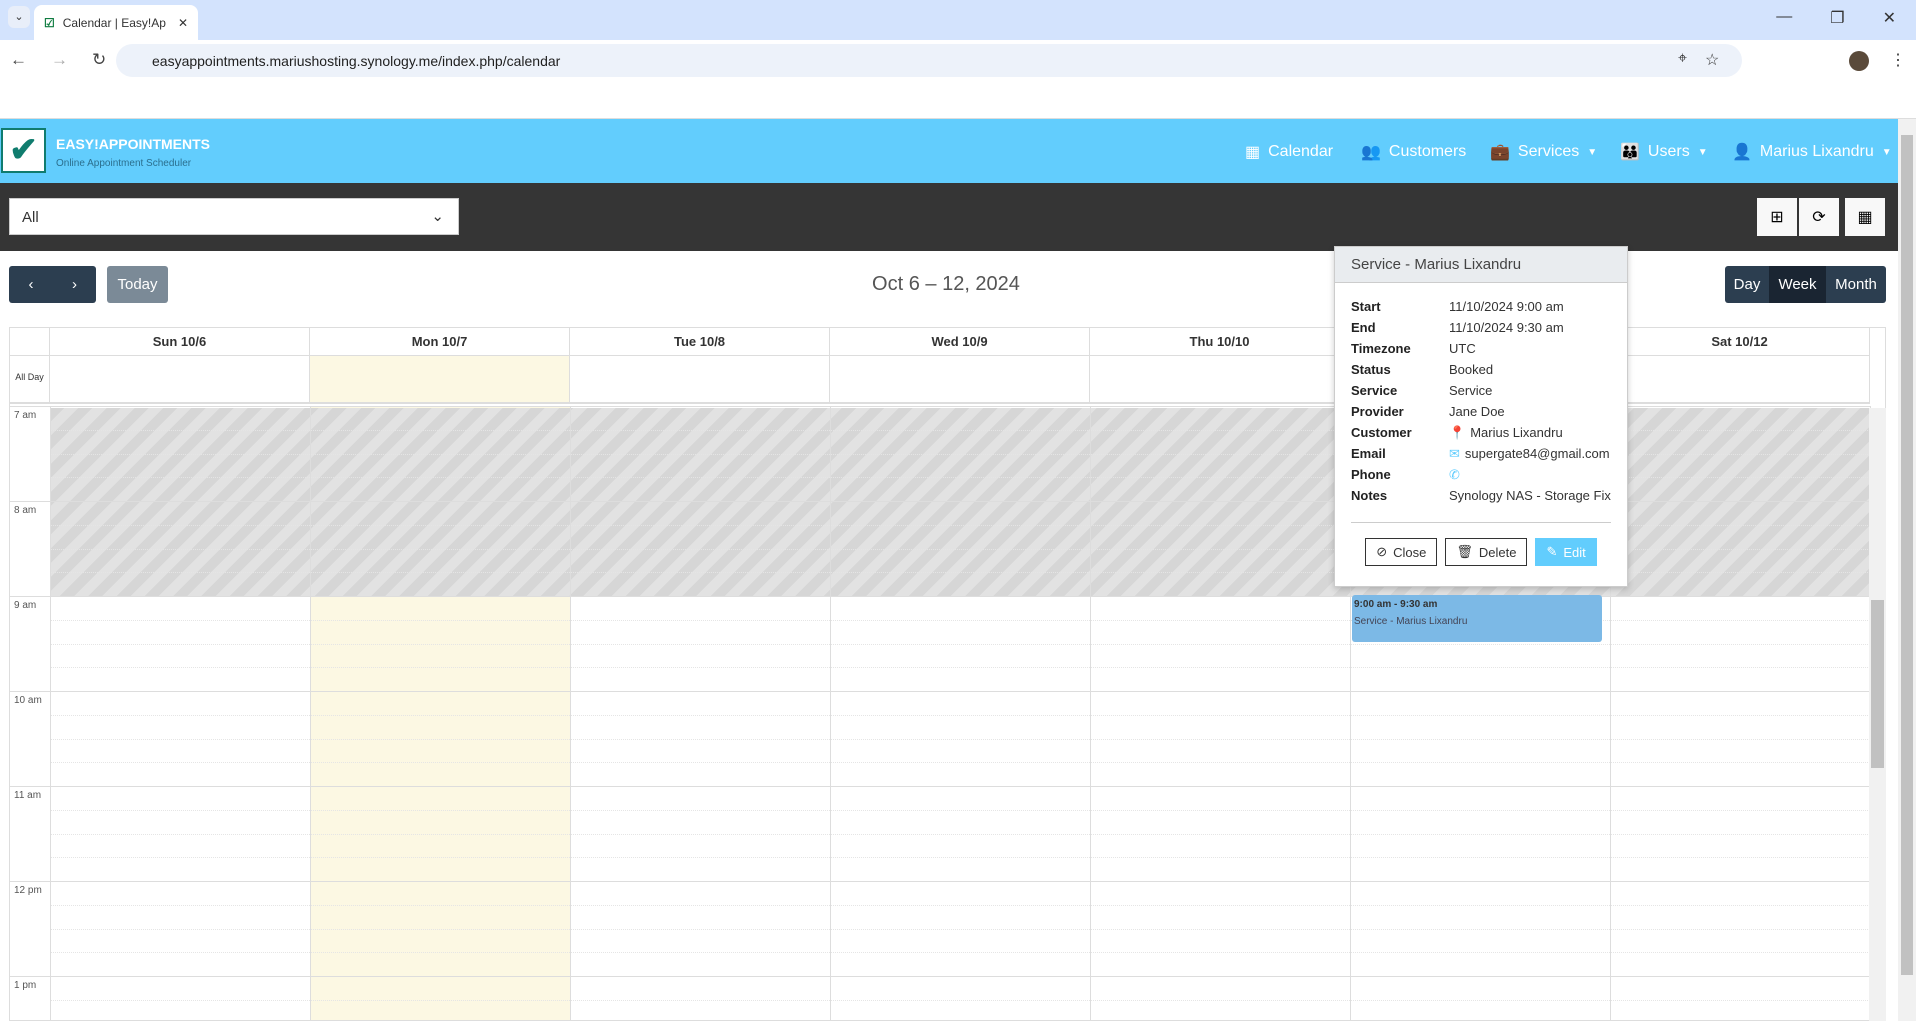  I want to click on reload-icon: ↻, so click(99, 60).